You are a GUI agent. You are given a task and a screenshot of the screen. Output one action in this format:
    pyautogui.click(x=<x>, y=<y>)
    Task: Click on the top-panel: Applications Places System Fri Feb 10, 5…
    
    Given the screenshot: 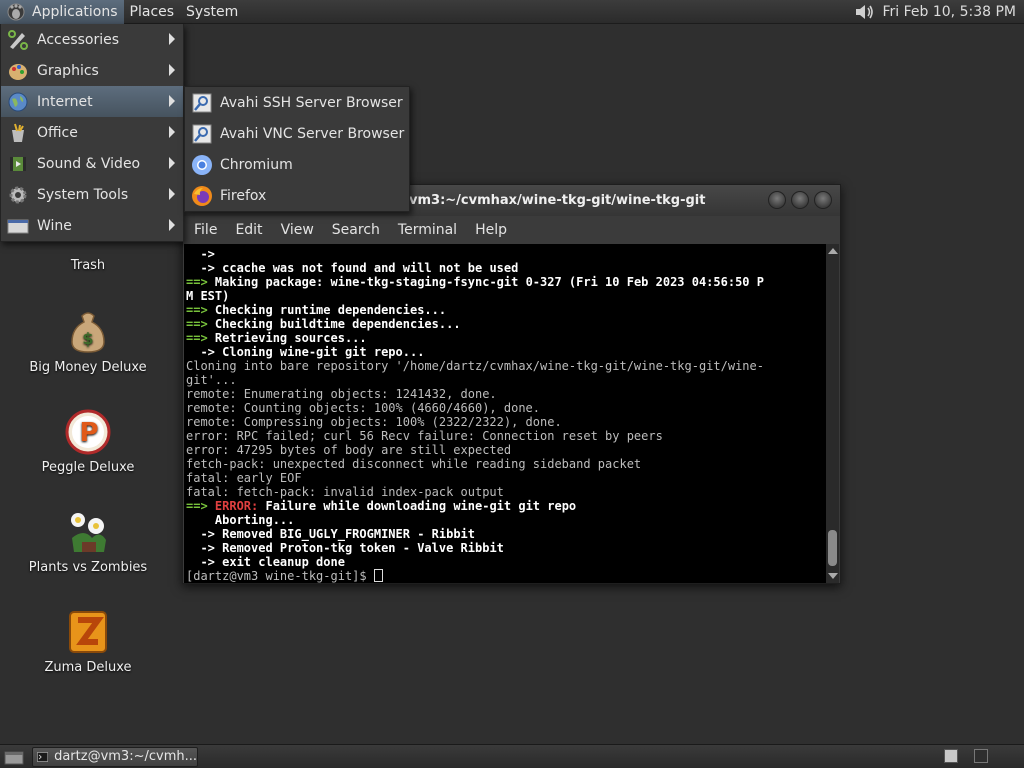 What is the action you would take?
    pyautogui.click(x=512, y=12)
    